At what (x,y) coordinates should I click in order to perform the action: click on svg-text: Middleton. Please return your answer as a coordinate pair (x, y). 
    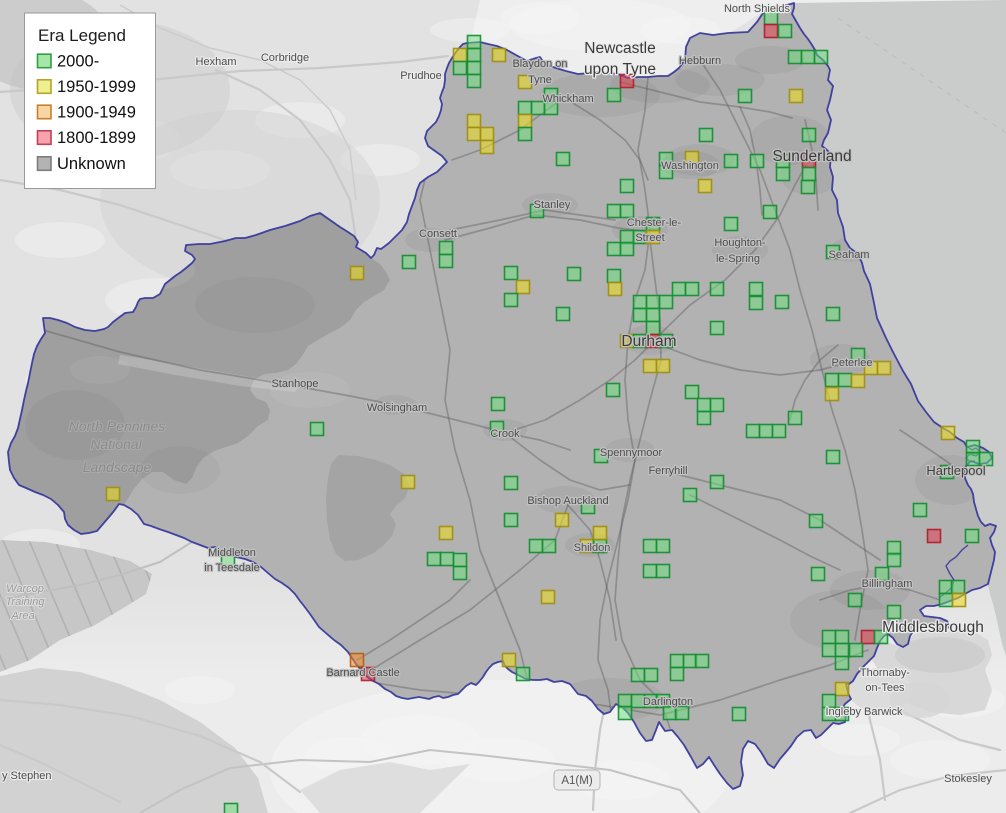
    Looking at the image, I should click on (232, 553).